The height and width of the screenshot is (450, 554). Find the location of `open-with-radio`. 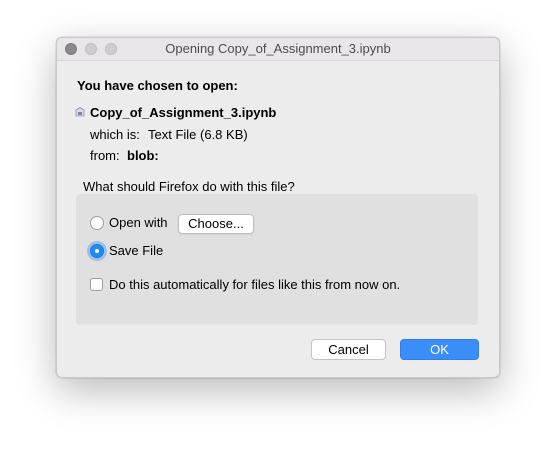

open-with-radio is located at coordinates (97, 223).